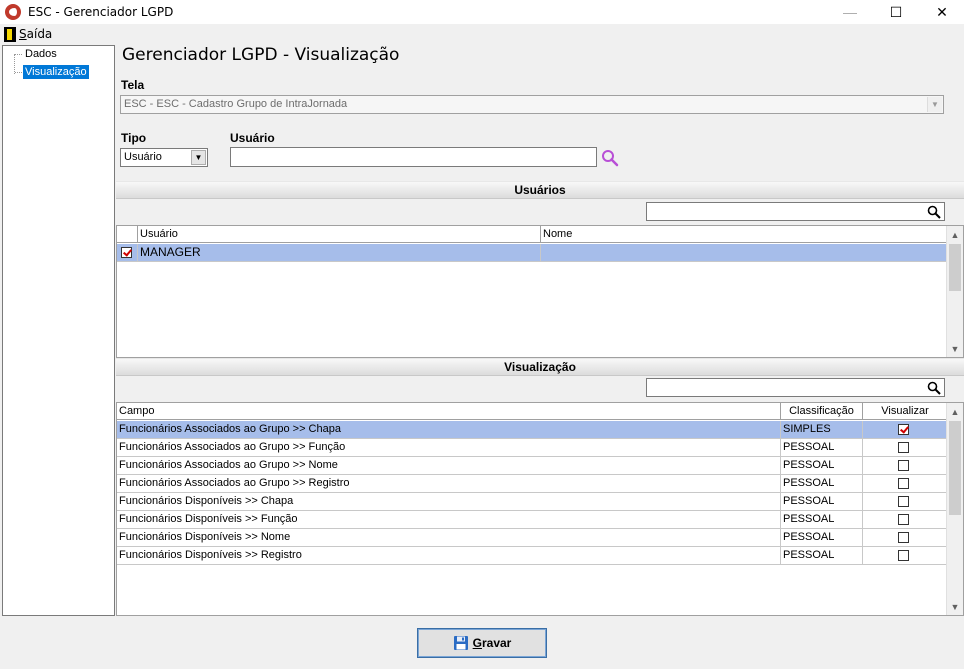 This screenshot has height=669, width=964. Describe the element at coordinates (795, 211) in the screenshot. I see `usuarios-search-input` at that location.